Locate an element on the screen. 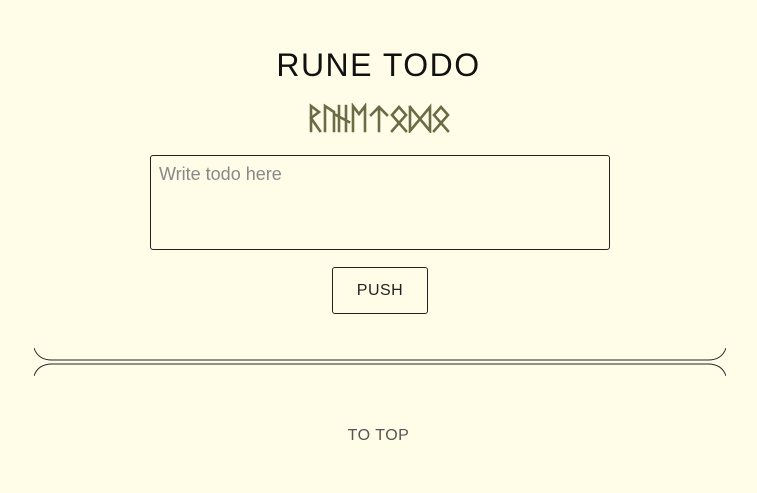  todo-input is located at coordinates (380, 202).